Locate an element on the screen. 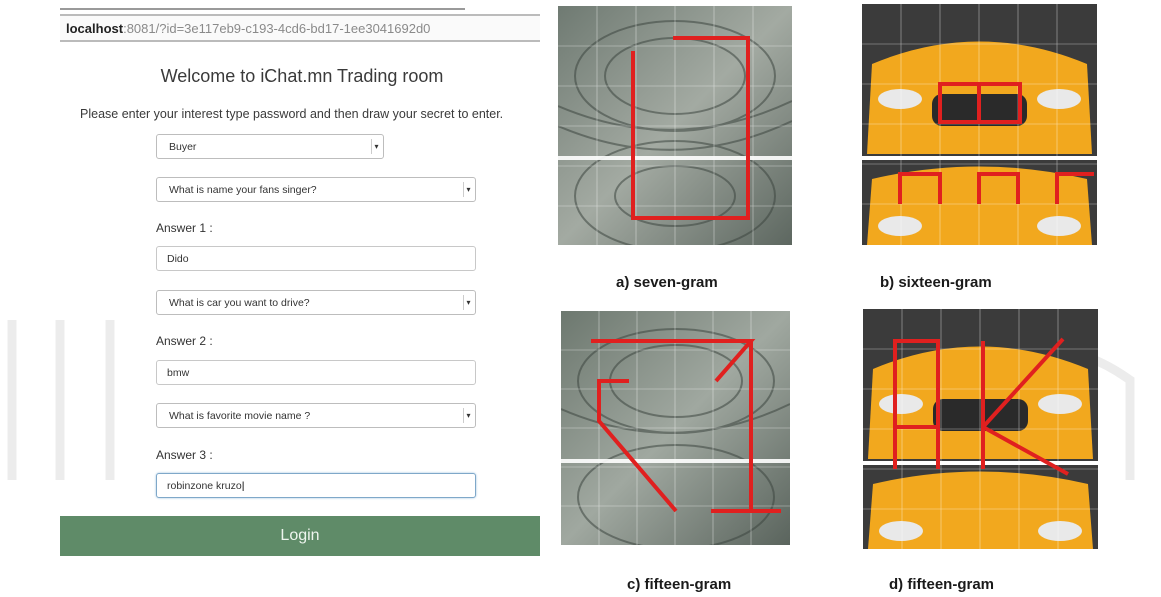 The height and width of the screenshot is (597, 1161). answer1-label: Answer 1 : is located at coordinates (184, 228).